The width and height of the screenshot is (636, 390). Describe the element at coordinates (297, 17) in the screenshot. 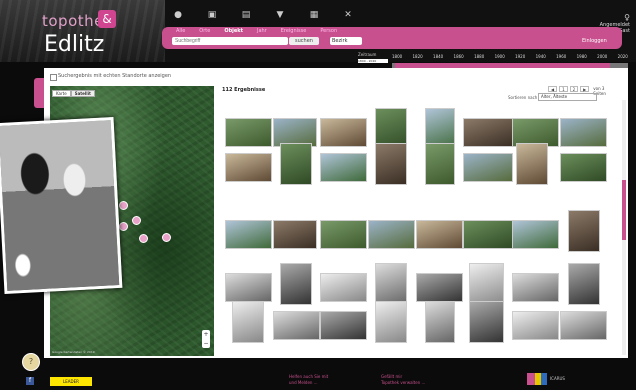

I see `top-nav: ● ▣ ▤ ▼ ▦ ✕` at that location.